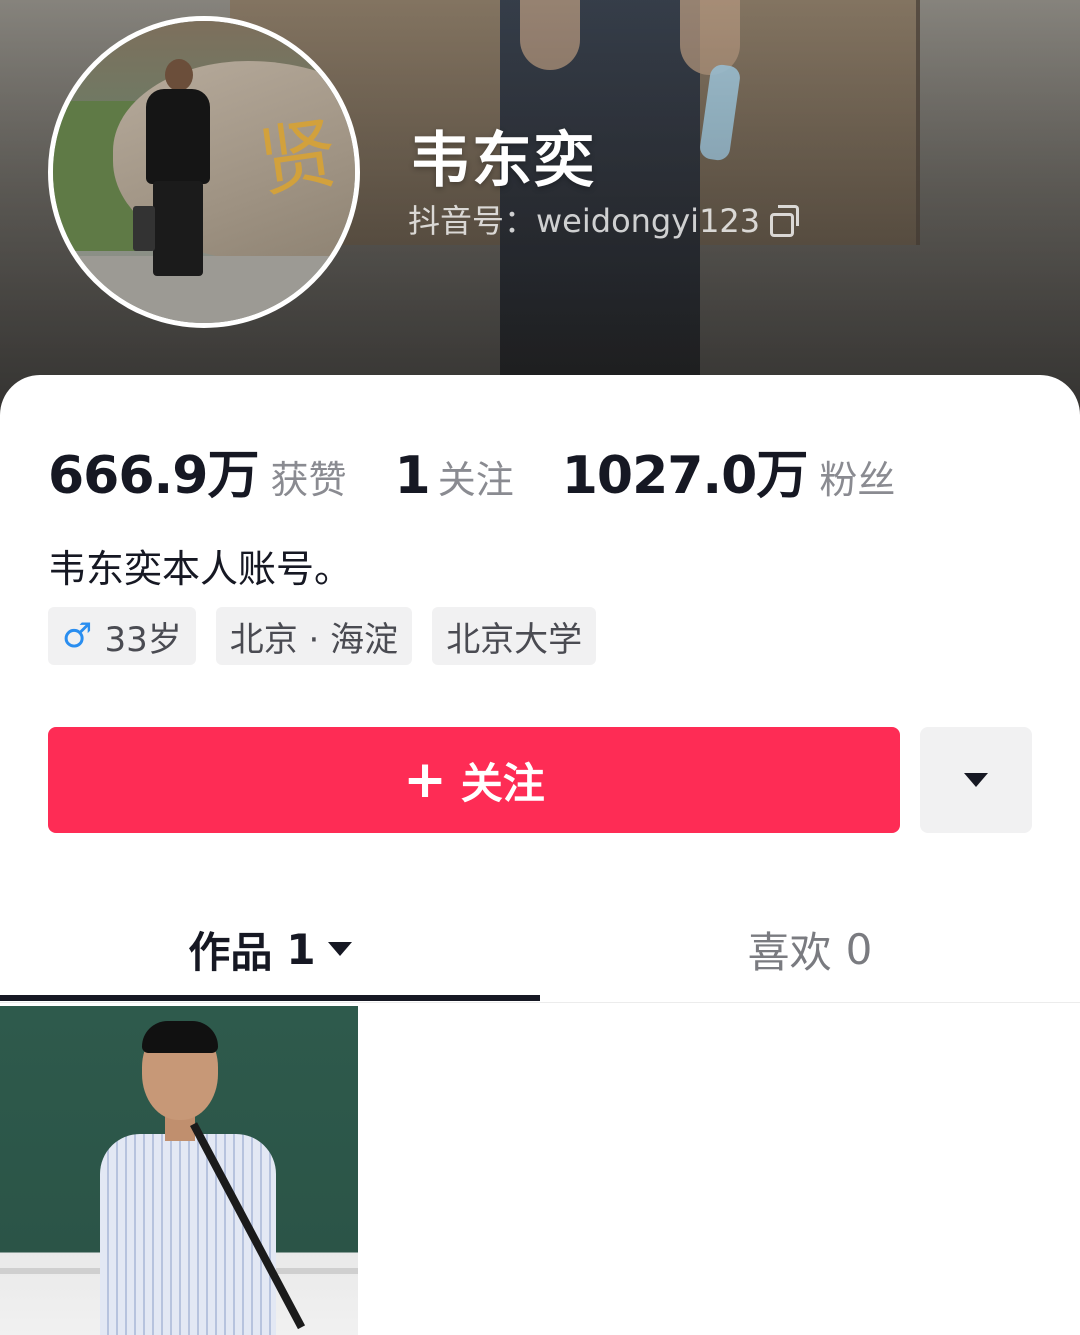  I want to click on more-options-button, so click(976, 780).